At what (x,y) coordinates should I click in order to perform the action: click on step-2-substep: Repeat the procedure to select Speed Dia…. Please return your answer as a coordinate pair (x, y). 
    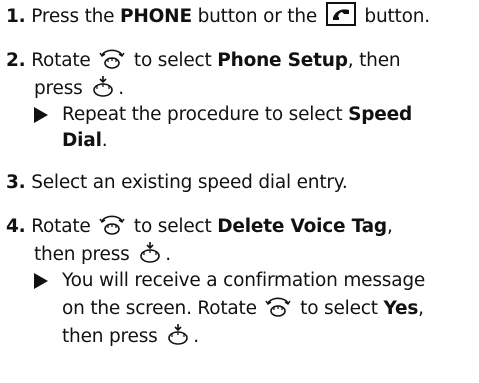
    Looking at the image, I should click on (241, 128).